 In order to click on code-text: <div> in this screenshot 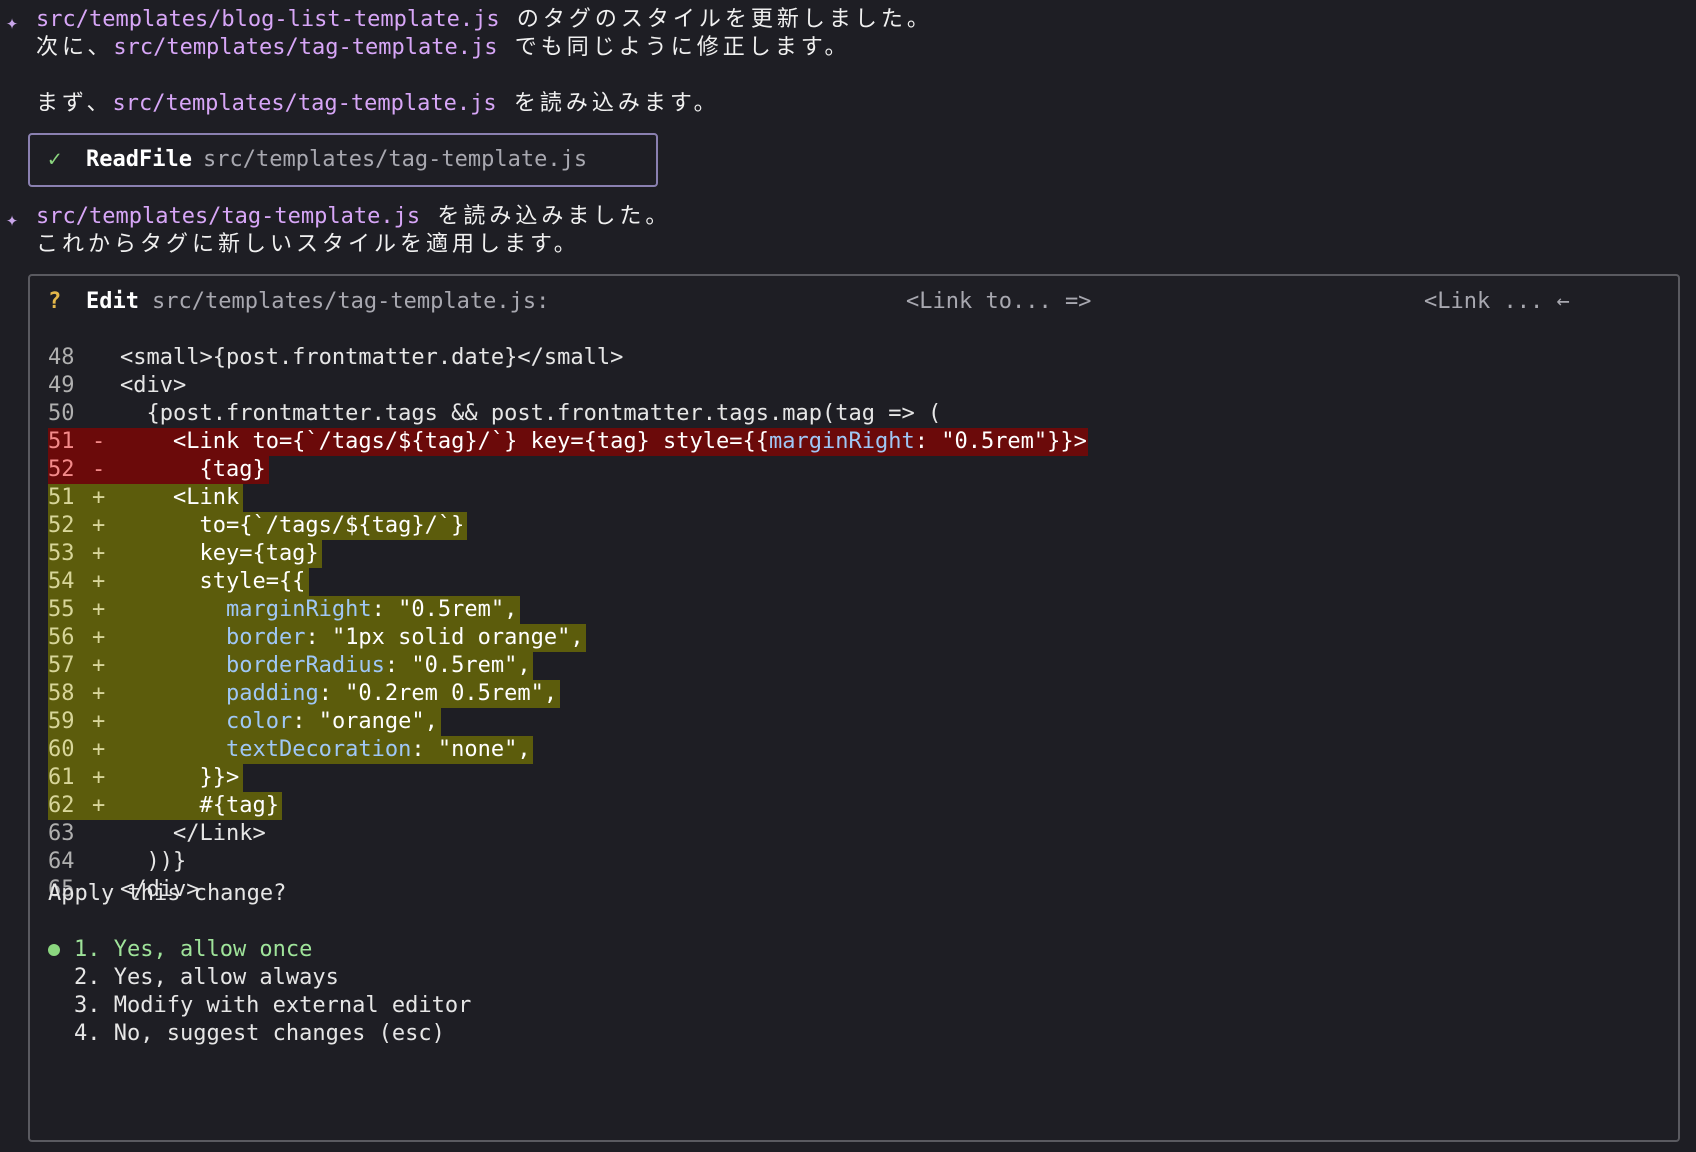, I will do `click(153, 386)`.